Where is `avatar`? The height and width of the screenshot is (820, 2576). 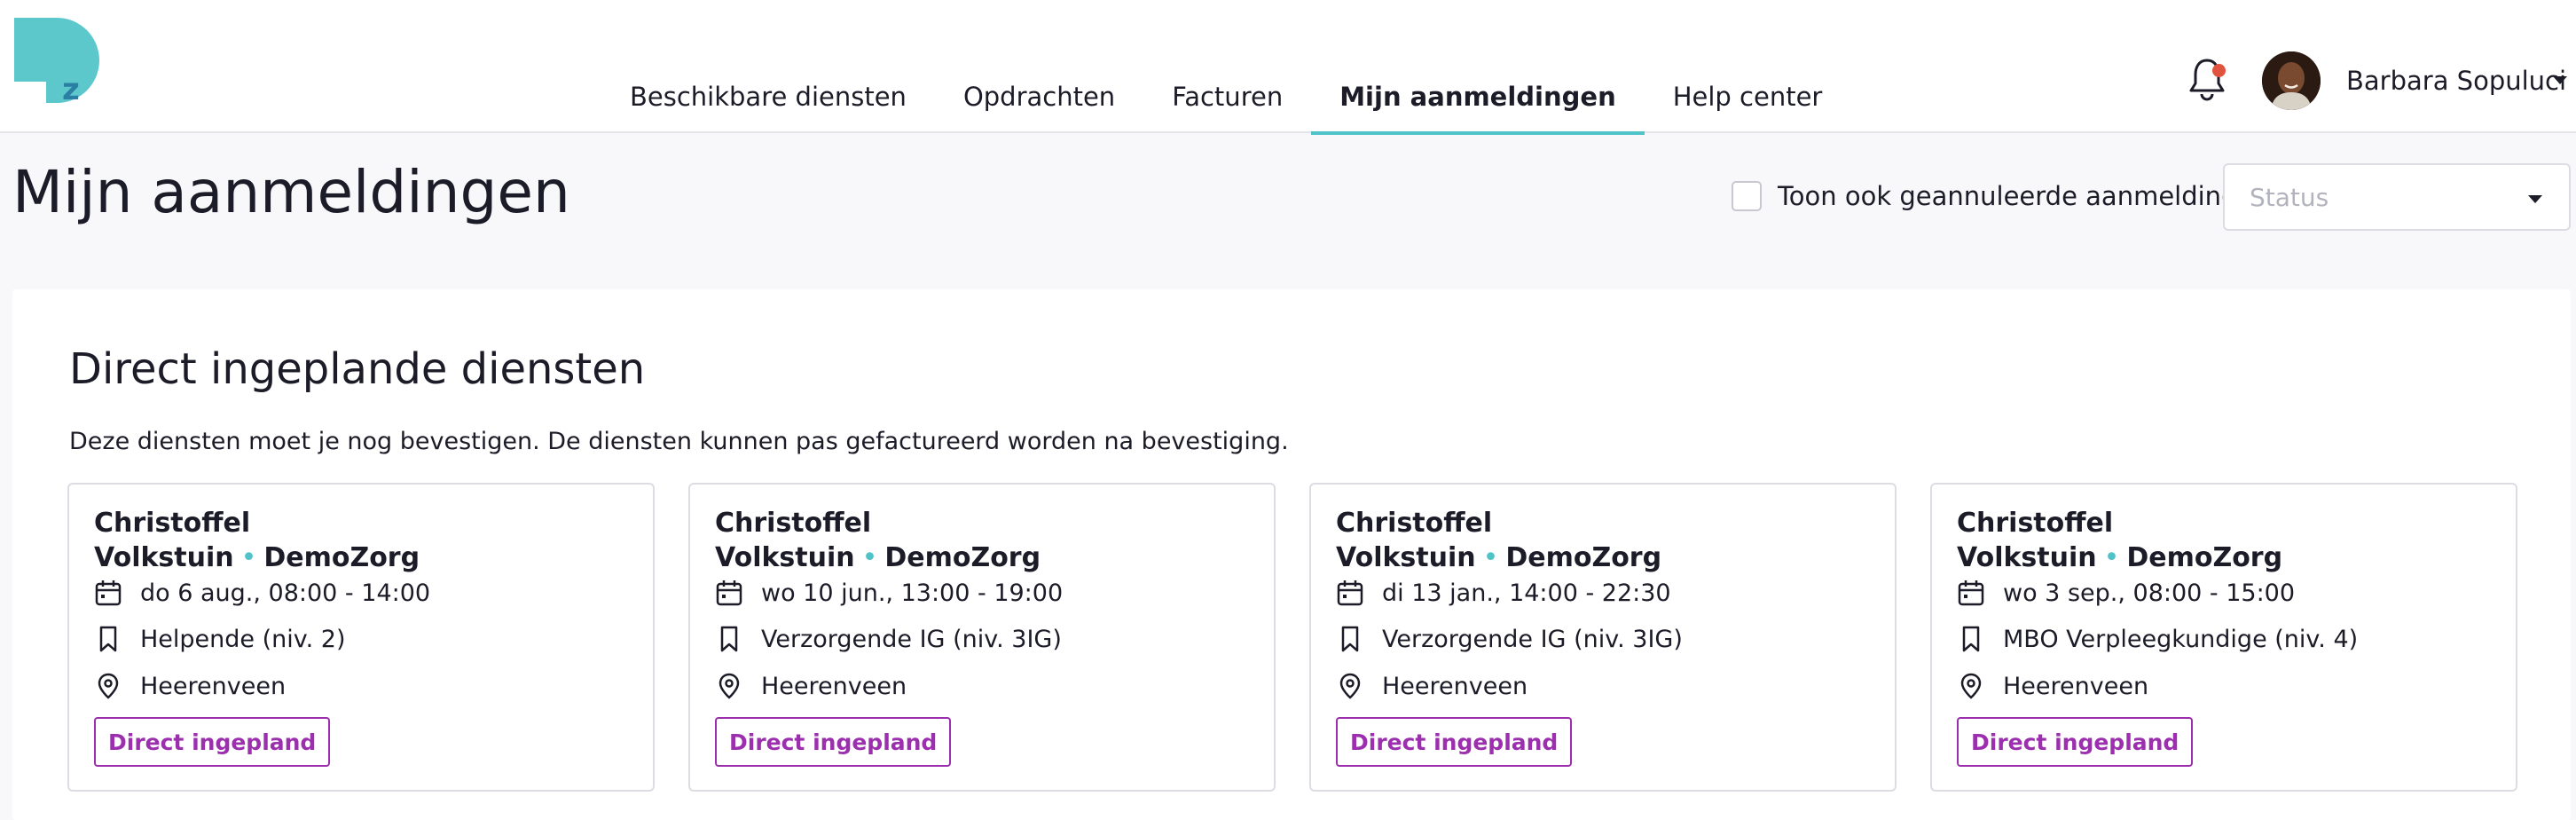 avatar is located at coordinates (2291, 80).